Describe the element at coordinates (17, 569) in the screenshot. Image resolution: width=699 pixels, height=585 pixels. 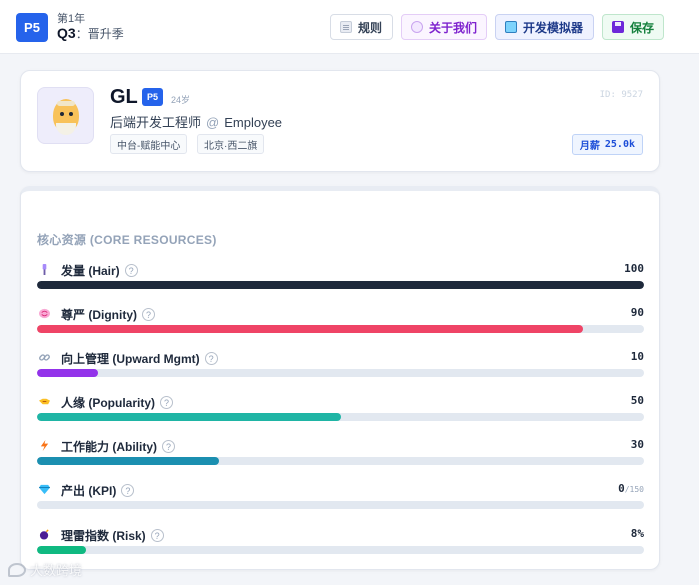
I see `watermark-logo-icon` at that location.